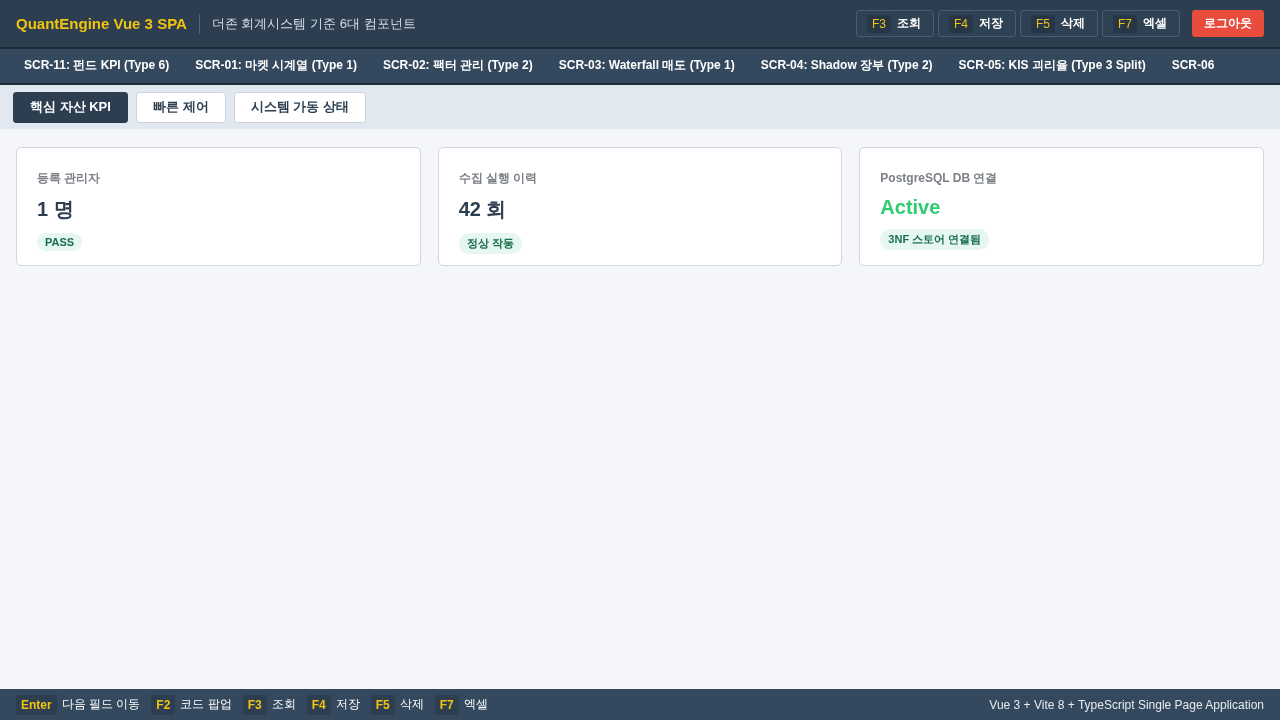  I want to click on key-hint: F3, so click(254, 704).